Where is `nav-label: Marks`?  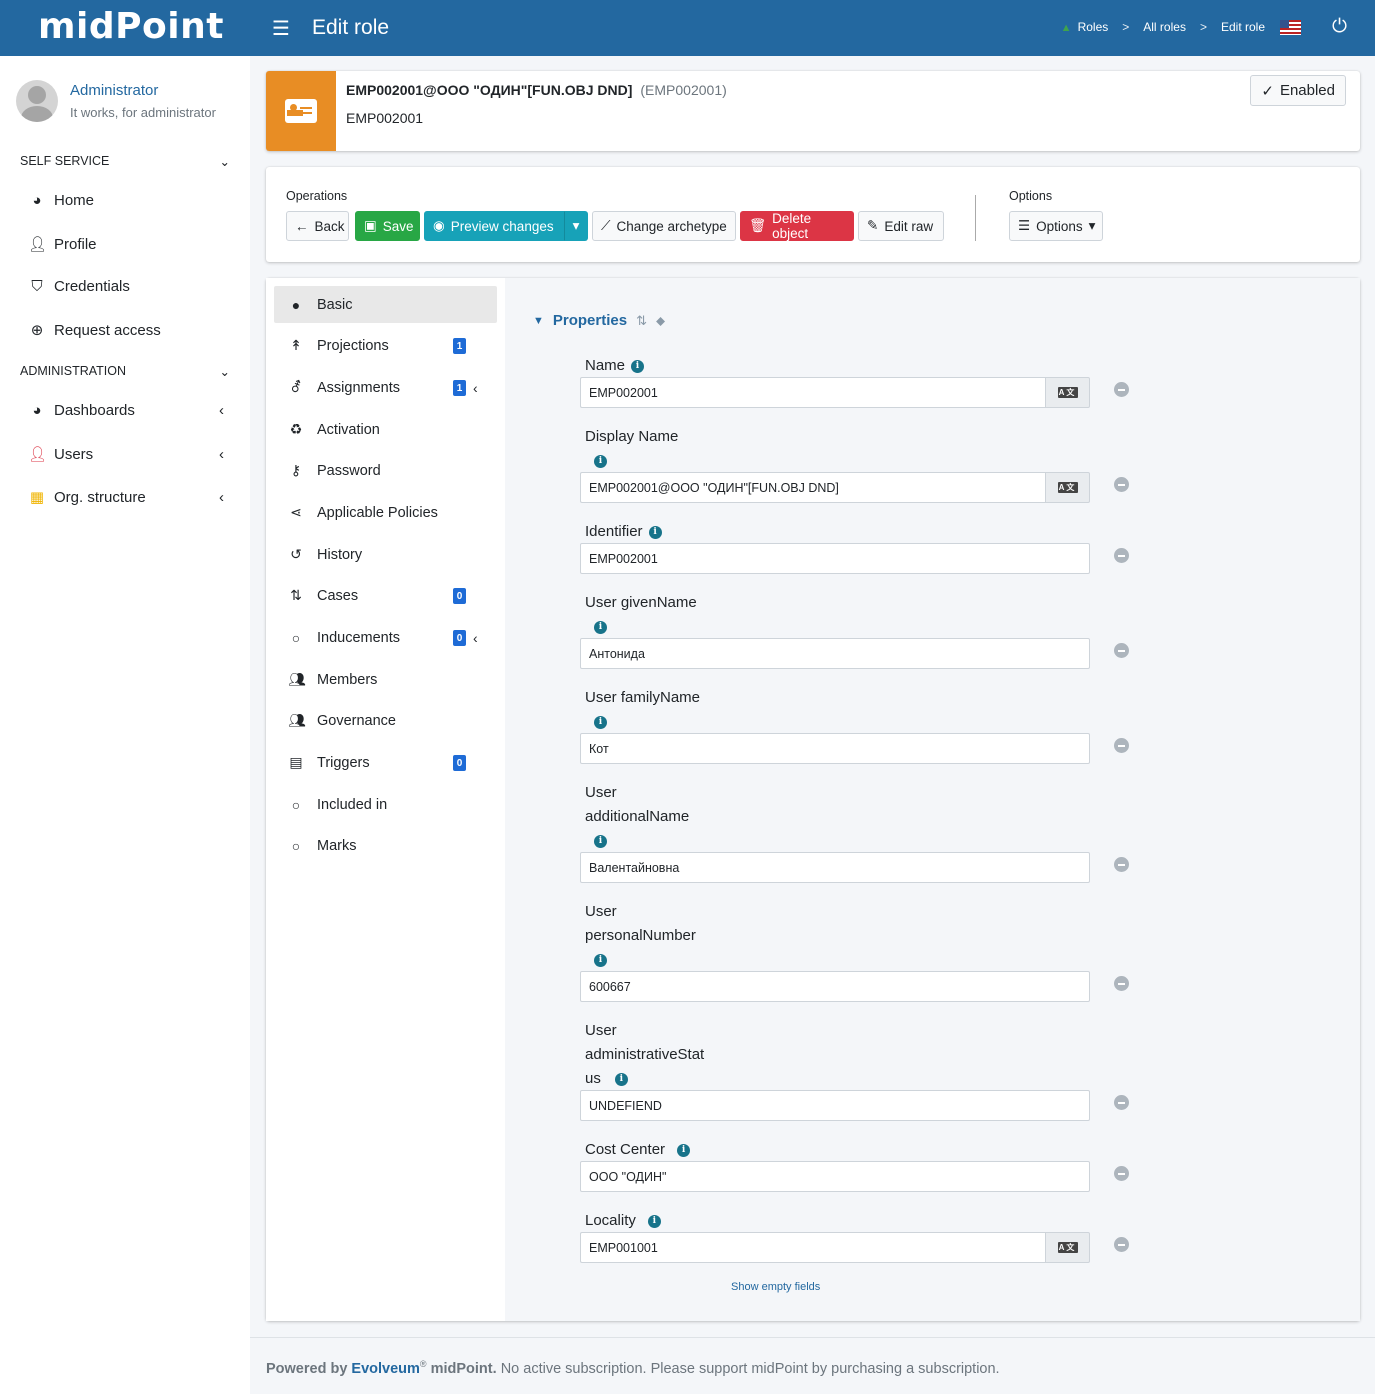 nav-label: Marks is located at coordinates (337, 845).